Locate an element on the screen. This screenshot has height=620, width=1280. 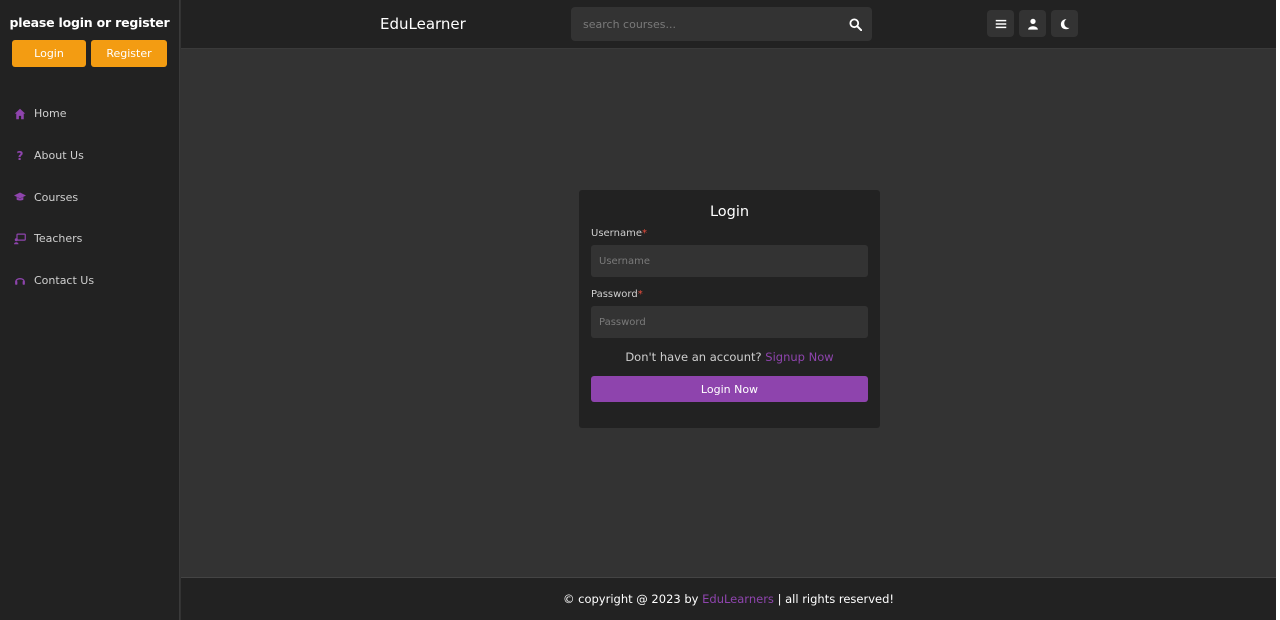
search-bar is located at coordinates (721, 24).